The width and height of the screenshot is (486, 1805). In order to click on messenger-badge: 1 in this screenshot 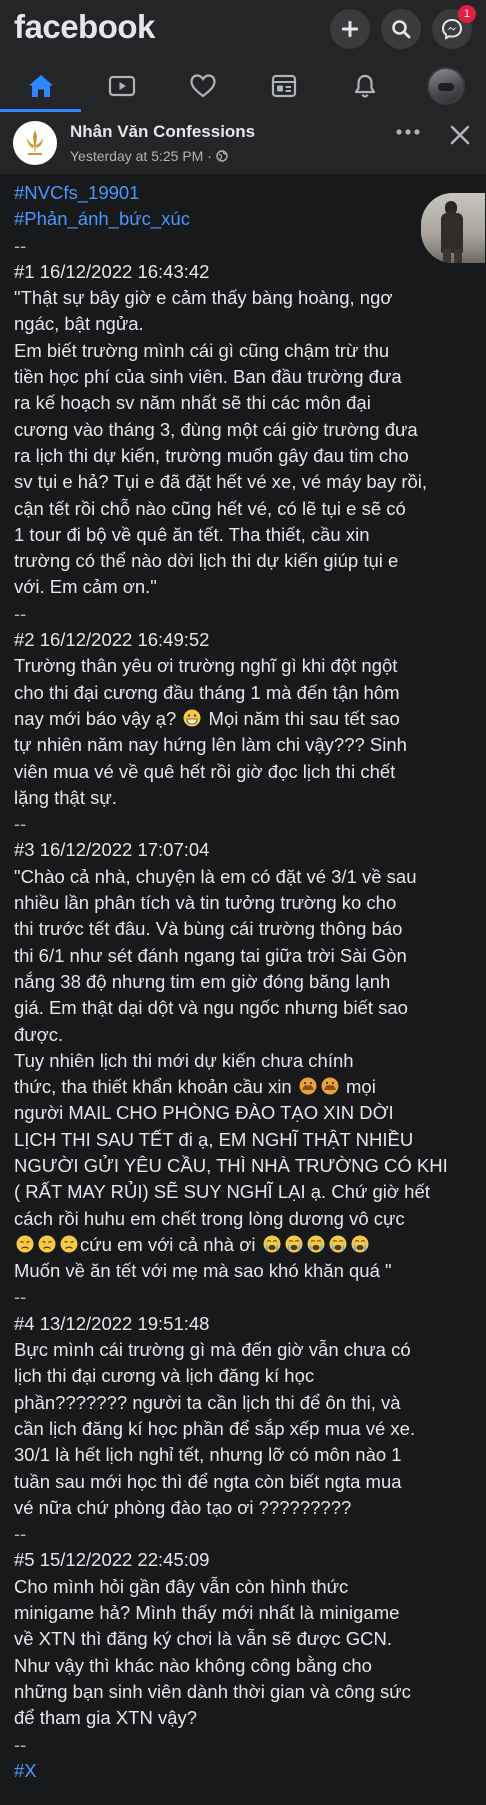, I will do `click(467, 14)`.